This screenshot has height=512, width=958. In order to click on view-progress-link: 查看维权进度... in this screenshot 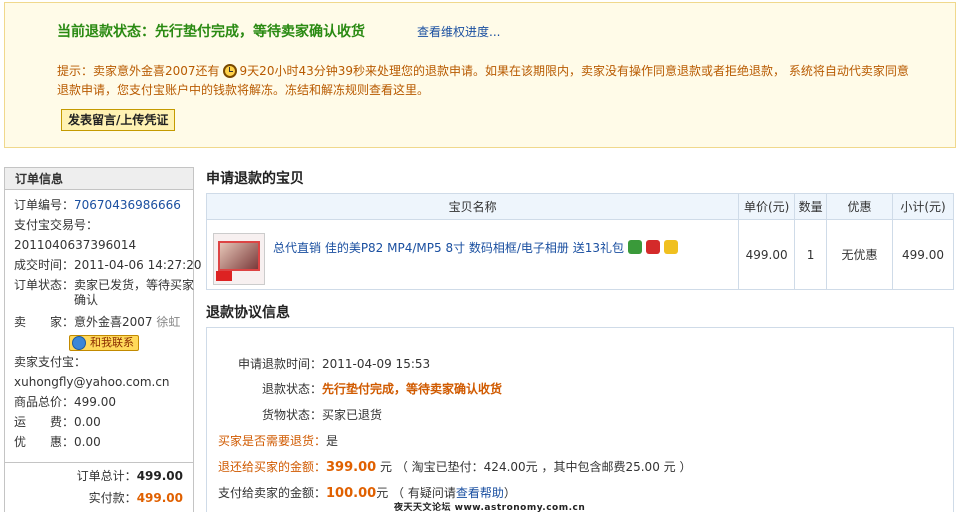, I will do `click(458, 31)`.